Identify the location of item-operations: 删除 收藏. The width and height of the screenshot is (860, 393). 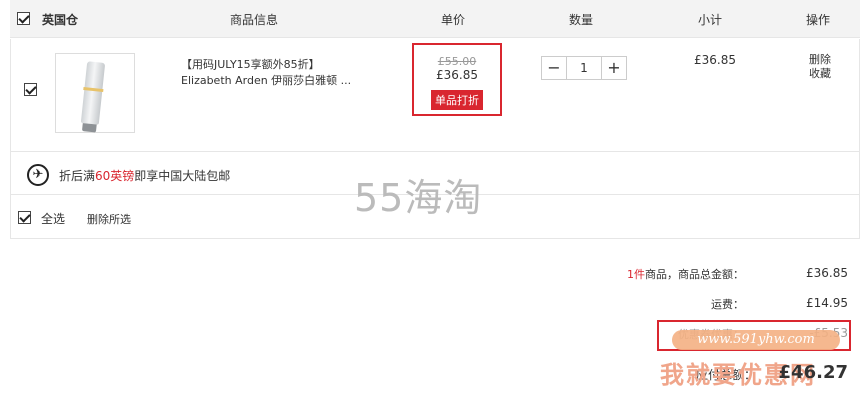
(820, 67).